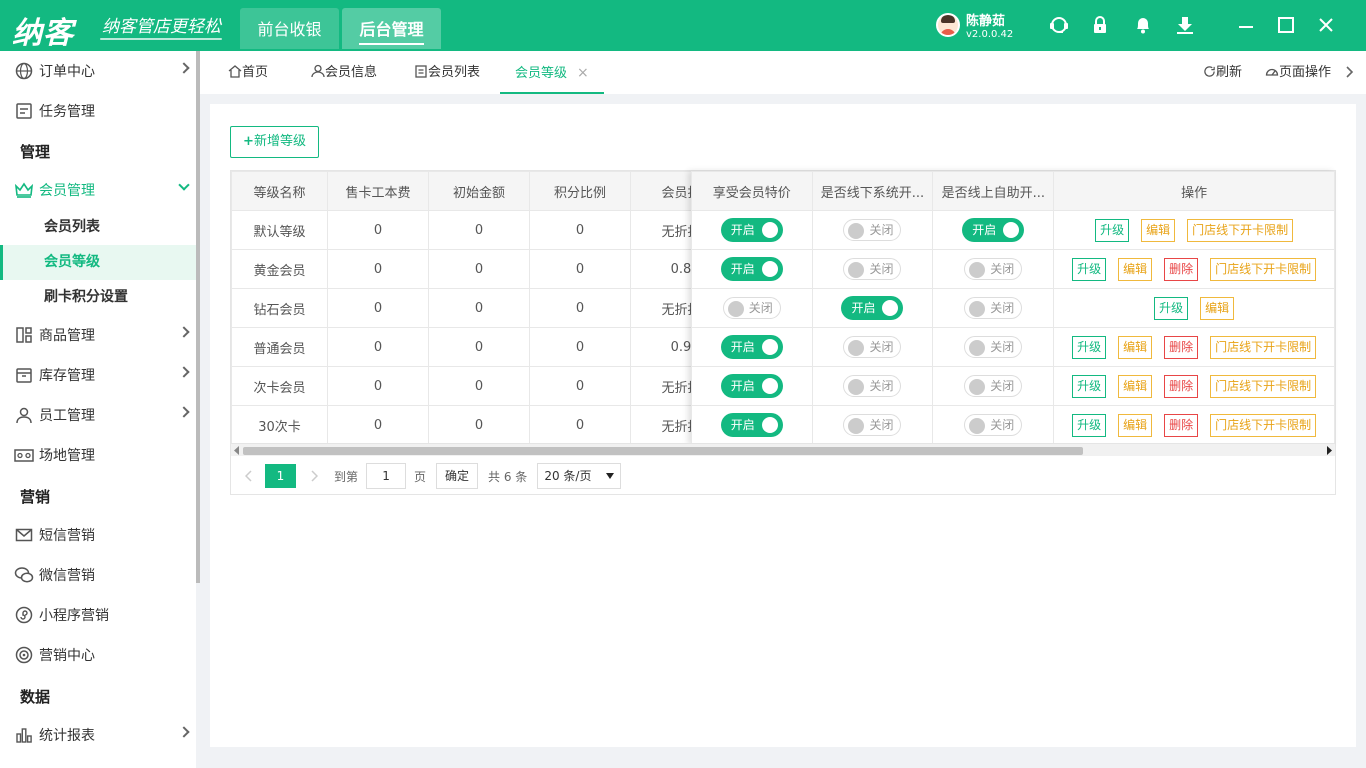  What do you see at coordinates (580, 191) in the screenshot?
I see `header-points-ratio: 积分比例` at bounding box center [580, 191].